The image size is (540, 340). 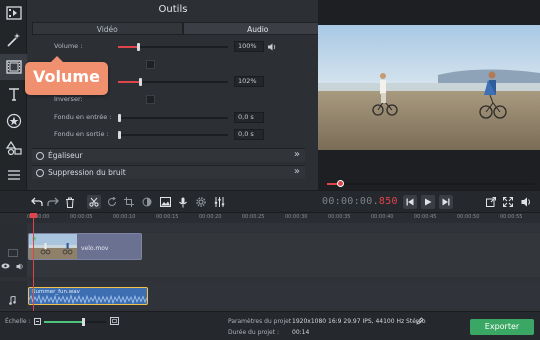 What do you see at coordinates (446, 202) in the screenshot?
I see `next-frame-icon` at bounding box center [446, 202].